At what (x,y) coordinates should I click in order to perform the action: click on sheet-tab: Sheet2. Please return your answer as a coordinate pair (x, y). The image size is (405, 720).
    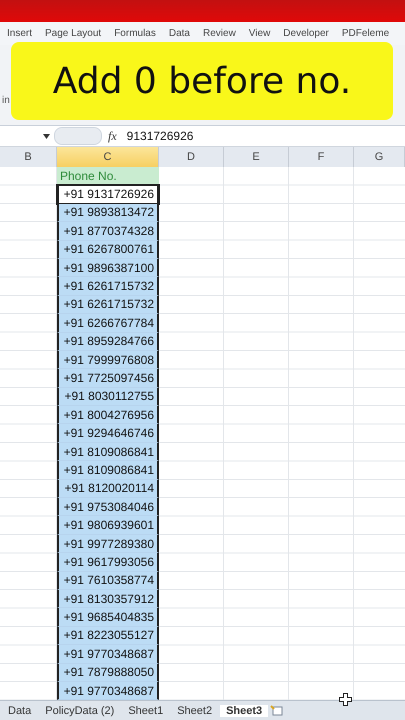
    Looking at the image, I should click on (194, 710).